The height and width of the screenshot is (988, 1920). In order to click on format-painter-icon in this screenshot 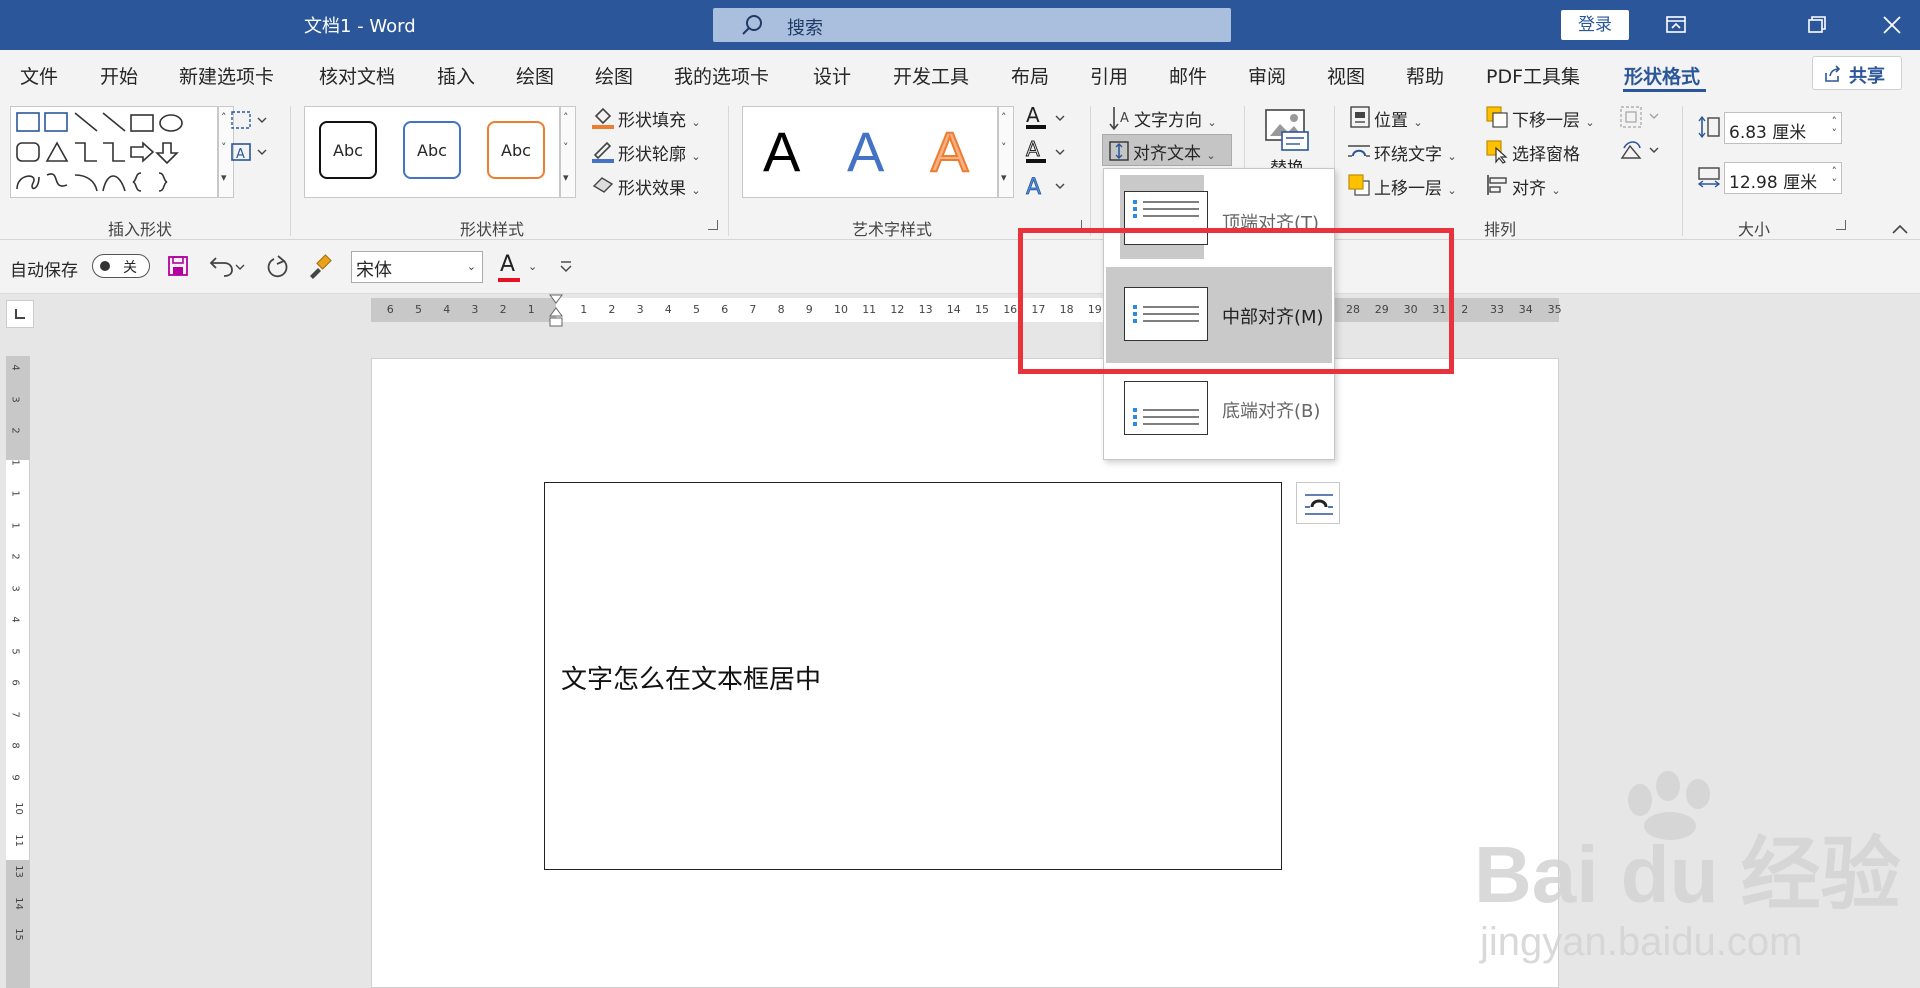, I will do `click(320, 266)`.